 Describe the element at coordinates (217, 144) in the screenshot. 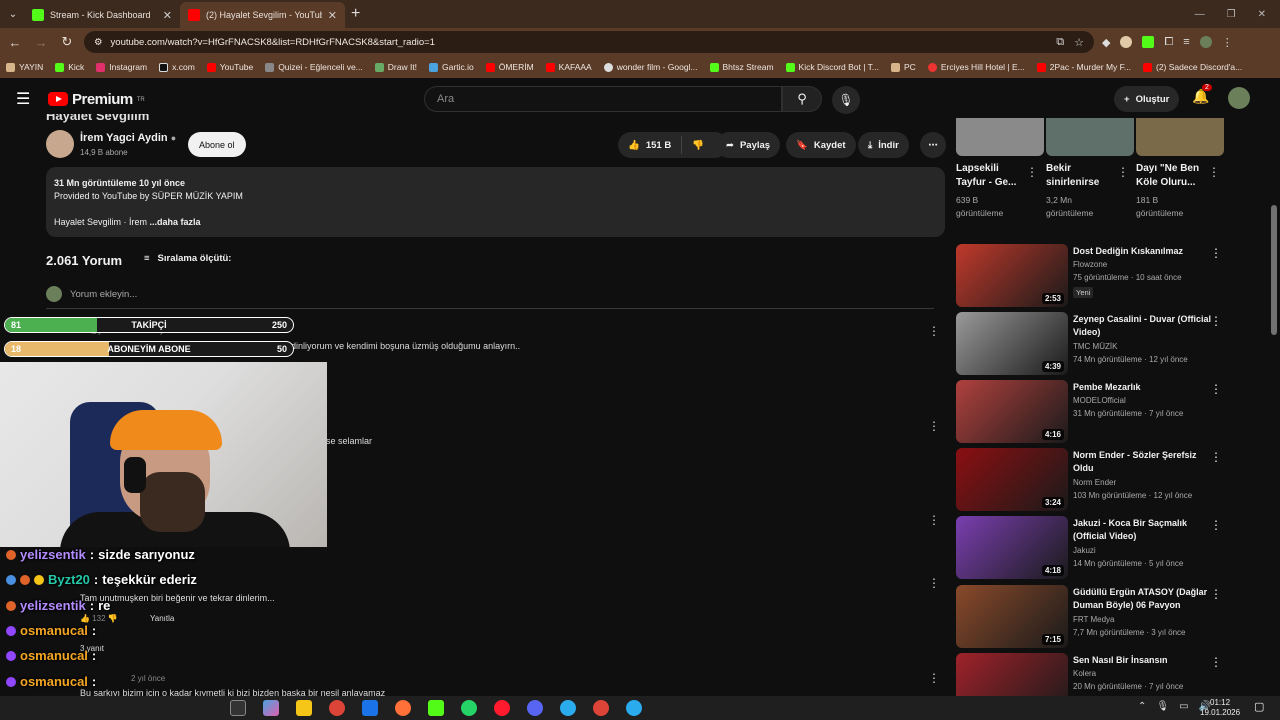

I see `subscribe-button: Abone ol` at that location.